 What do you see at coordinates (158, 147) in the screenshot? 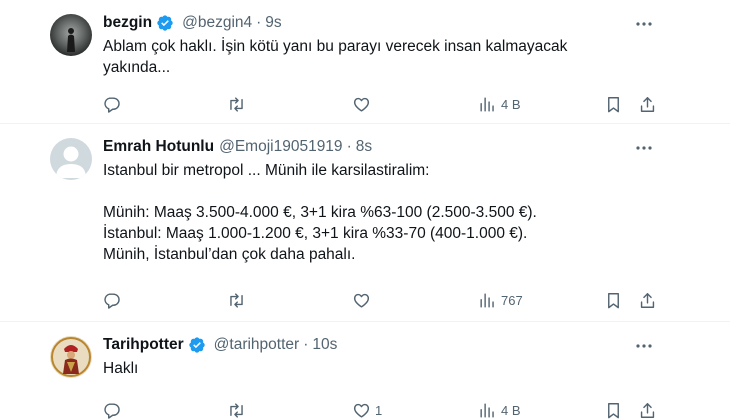
I see `display-name: Emrah Hotunlu` at bounding box center [158, 147].